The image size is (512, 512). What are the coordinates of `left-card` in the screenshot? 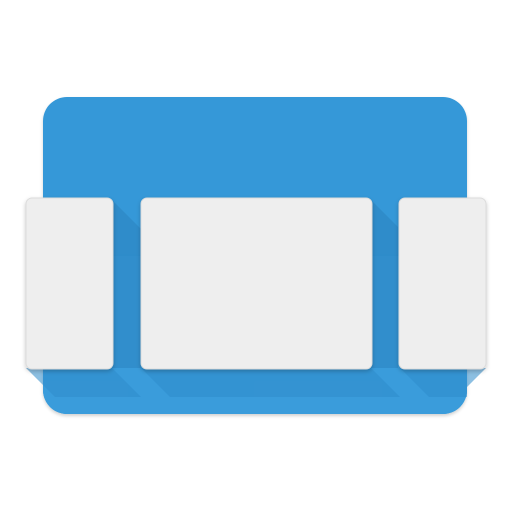 It's located at (69, 283).